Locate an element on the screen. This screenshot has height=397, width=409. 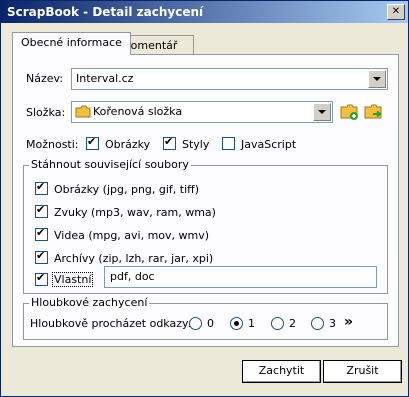
download-archives-label: Archívy (zip, lzh, rar, jar, xpi) is located at coordinates (134, 258).